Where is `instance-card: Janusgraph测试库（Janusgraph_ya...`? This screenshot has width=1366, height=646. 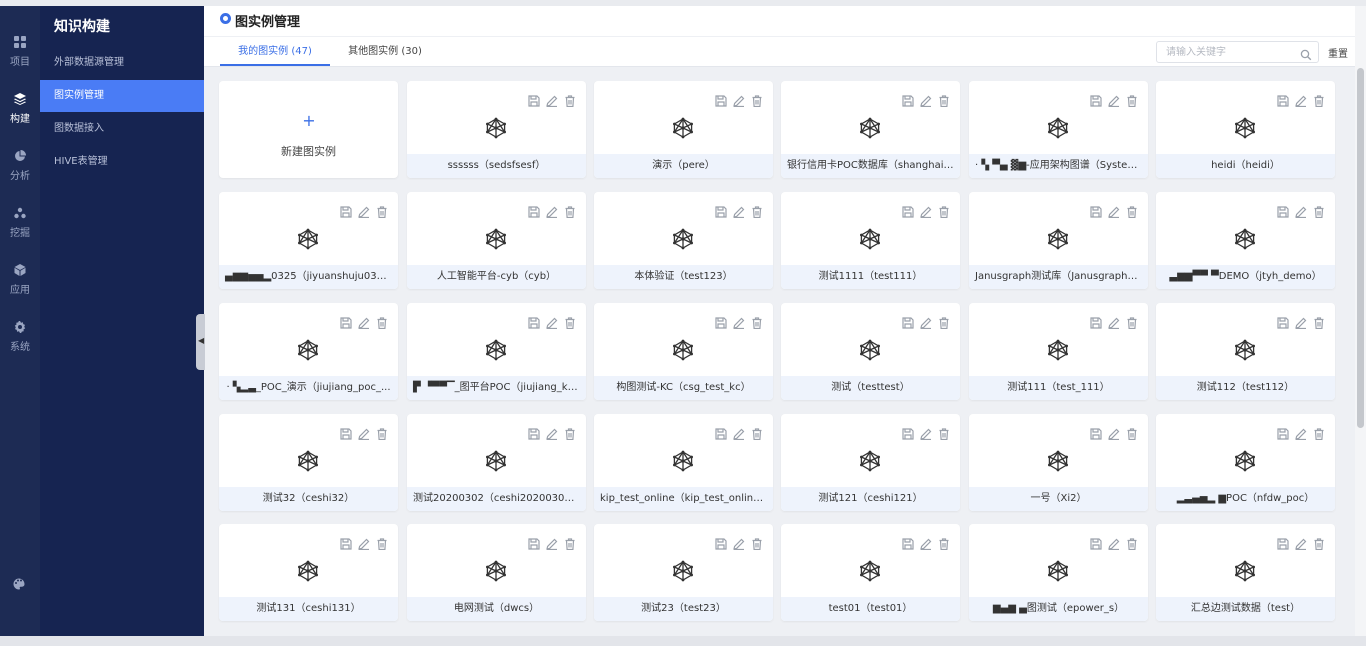 instance-card: Janusgraph测试库（Janusgraph_ya... is located at coordinates (1058, 240).